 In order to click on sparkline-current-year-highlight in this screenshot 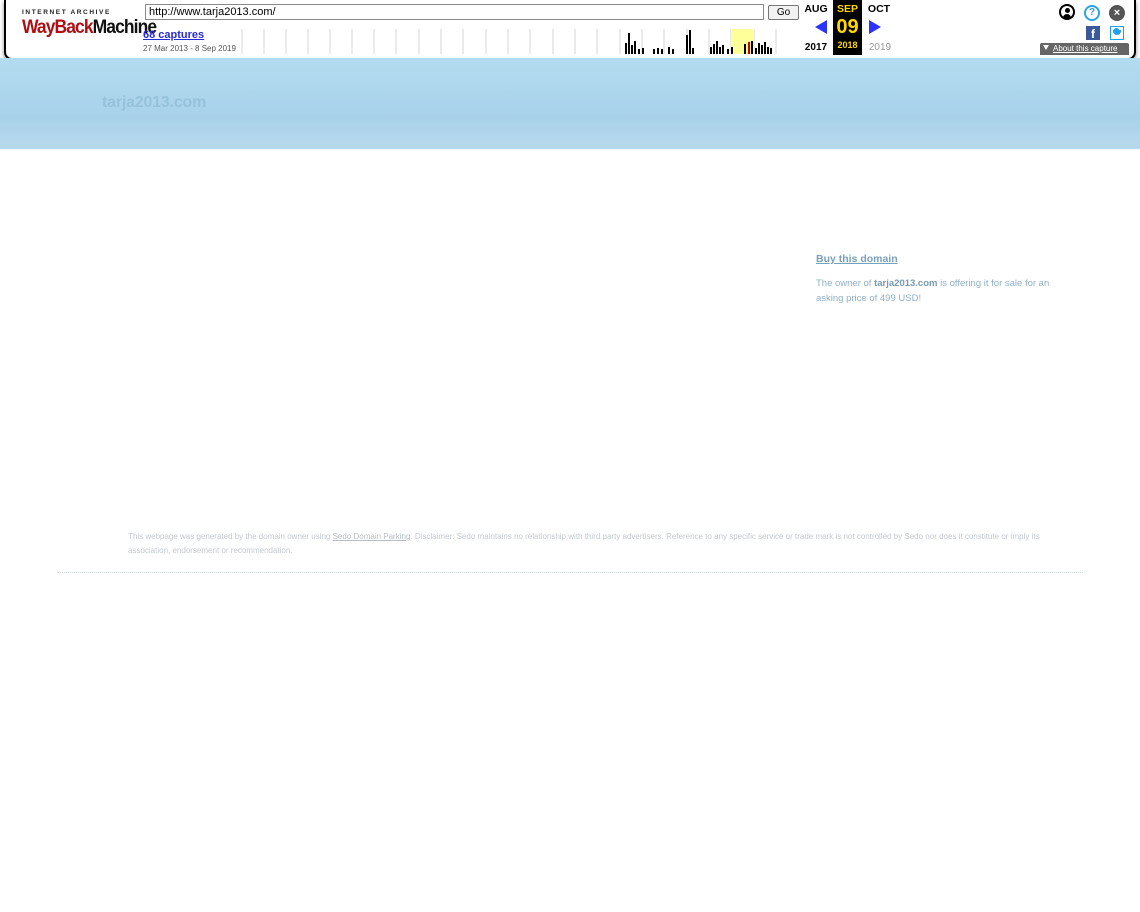, I will do `click(742, 41)`.